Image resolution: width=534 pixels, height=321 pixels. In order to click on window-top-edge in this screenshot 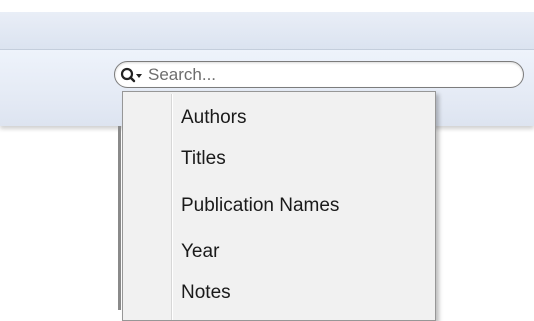, I will do `click(267, 6)`.